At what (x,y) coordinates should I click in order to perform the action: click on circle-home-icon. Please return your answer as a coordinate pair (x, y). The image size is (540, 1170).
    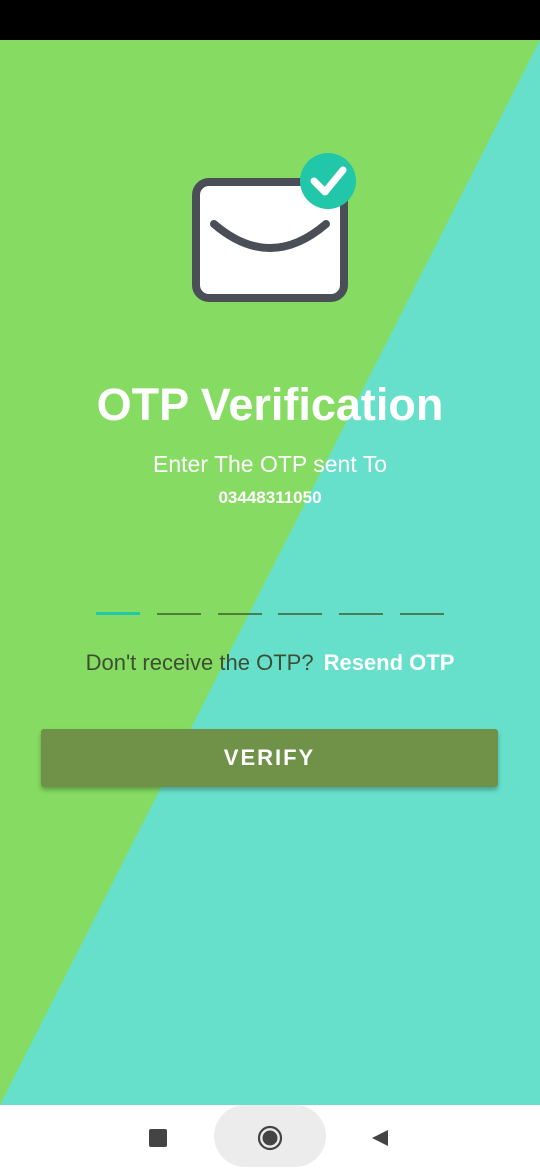
    Looking at the image, I should click on (270, 1138).